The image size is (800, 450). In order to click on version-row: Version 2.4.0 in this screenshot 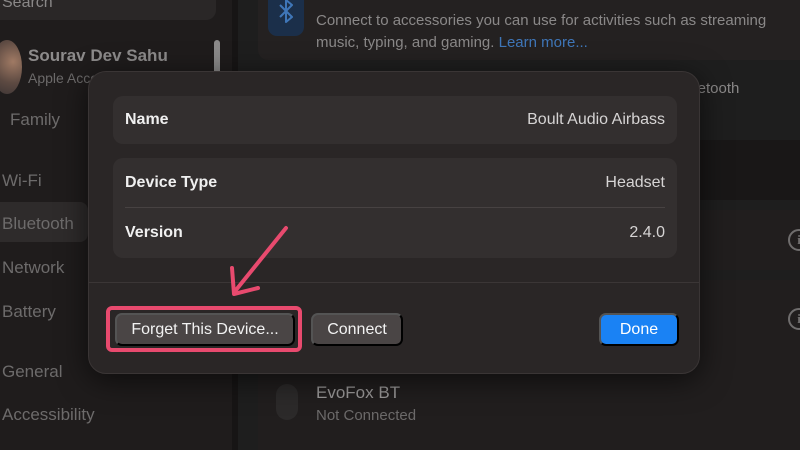, I will do `click(395, 233)`.